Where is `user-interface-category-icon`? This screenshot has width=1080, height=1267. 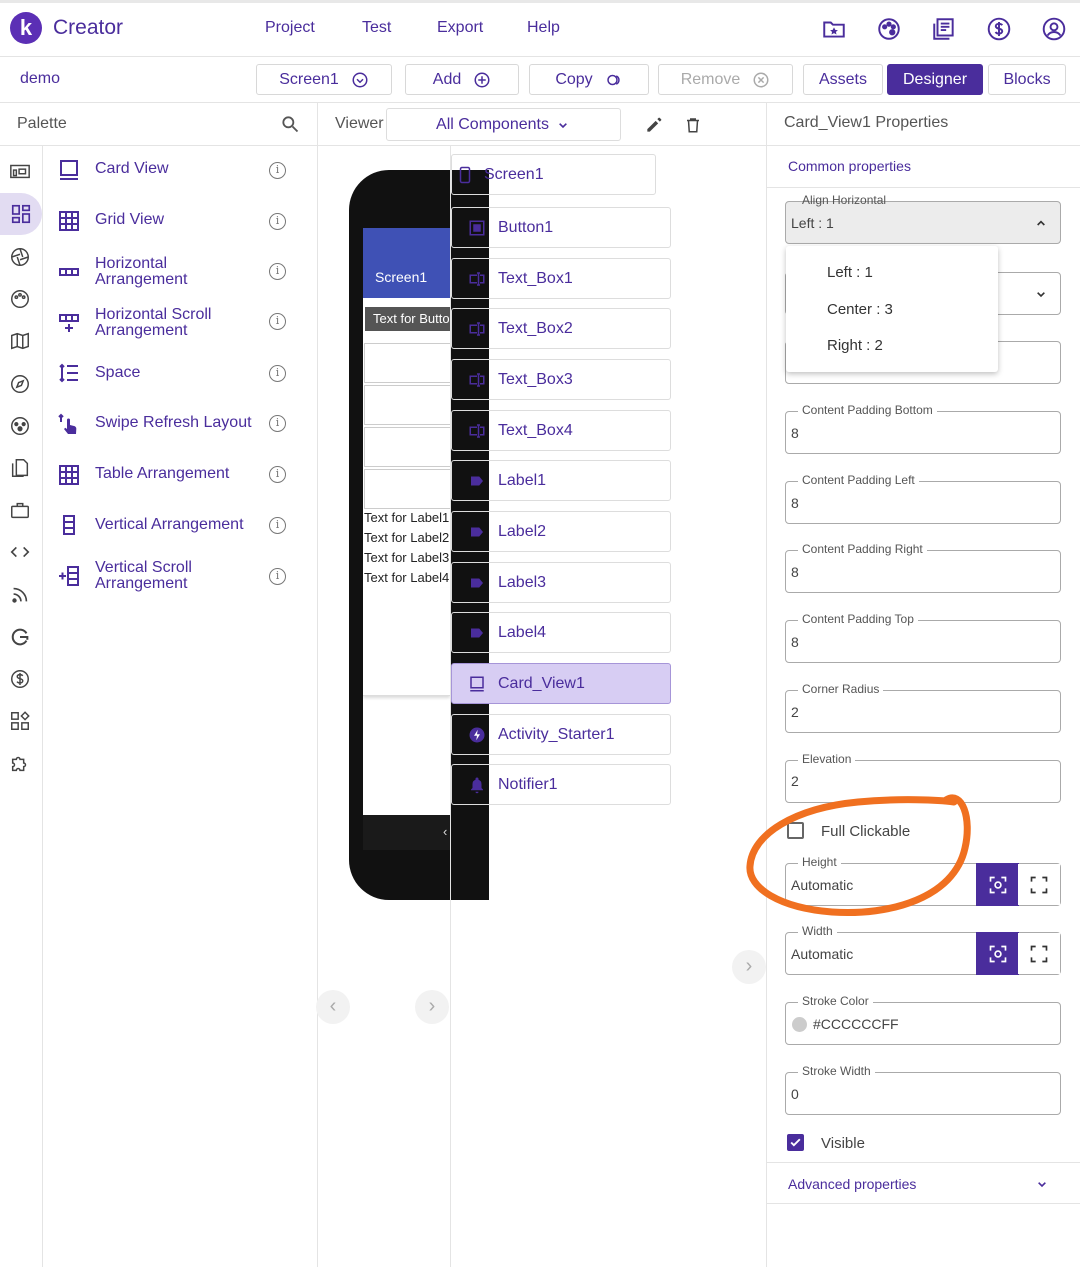
user-interface-category-icon is located at coordinates (21, 172).